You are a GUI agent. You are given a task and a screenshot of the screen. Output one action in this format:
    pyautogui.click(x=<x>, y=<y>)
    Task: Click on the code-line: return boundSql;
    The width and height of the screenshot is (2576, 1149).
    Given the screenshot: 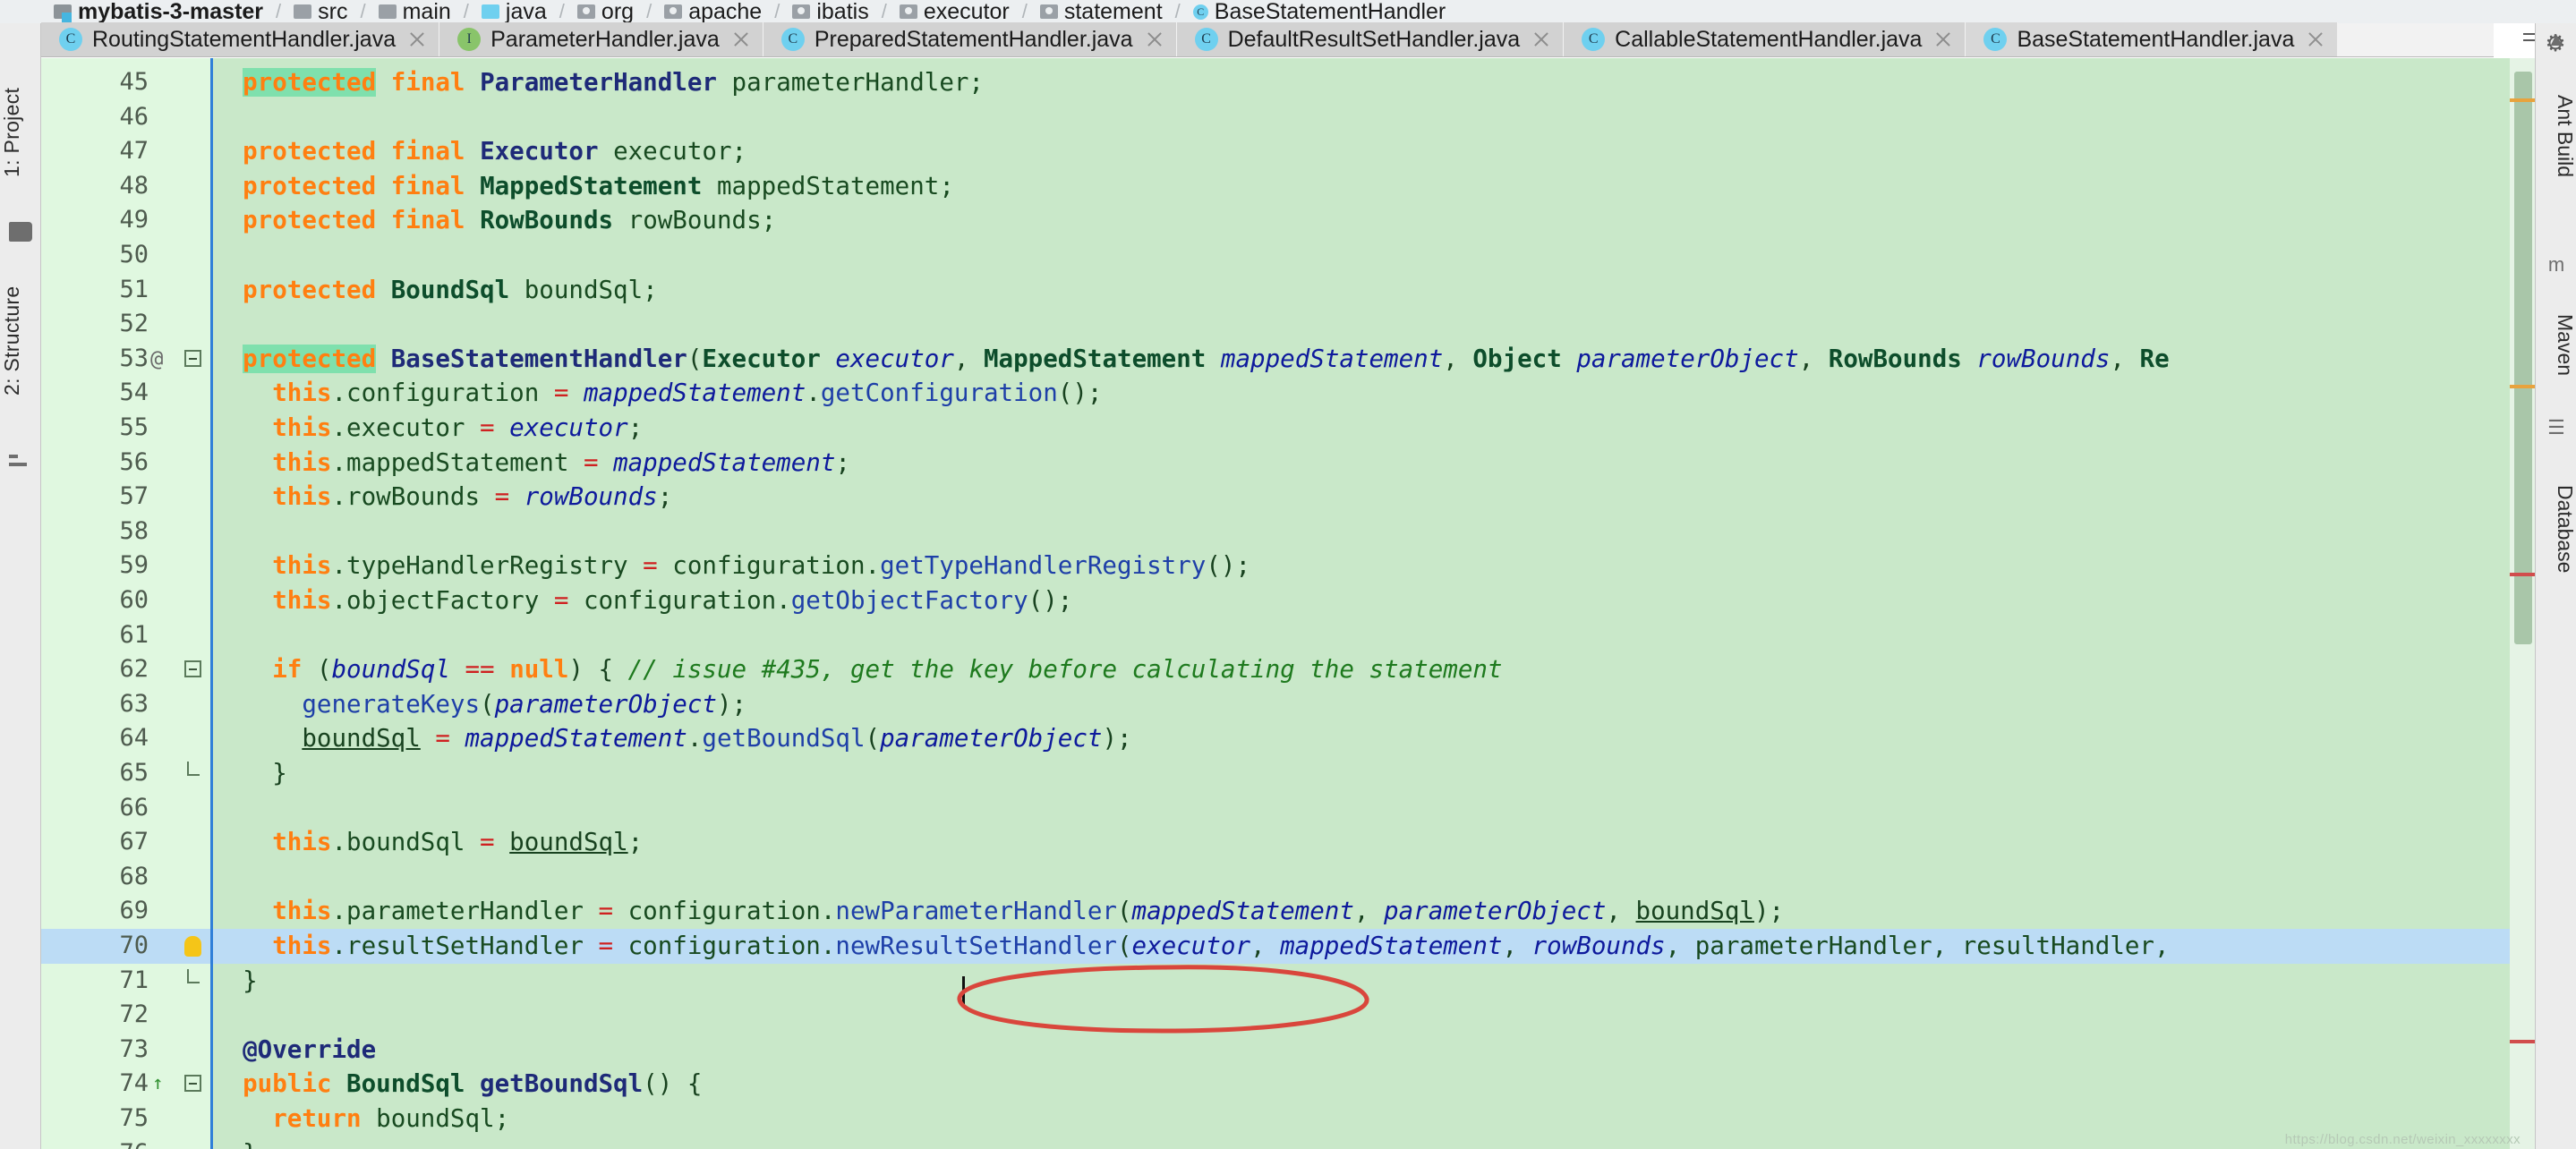 What is the action you would take?
    pyautogui.click(x=1374, y=1119)
    